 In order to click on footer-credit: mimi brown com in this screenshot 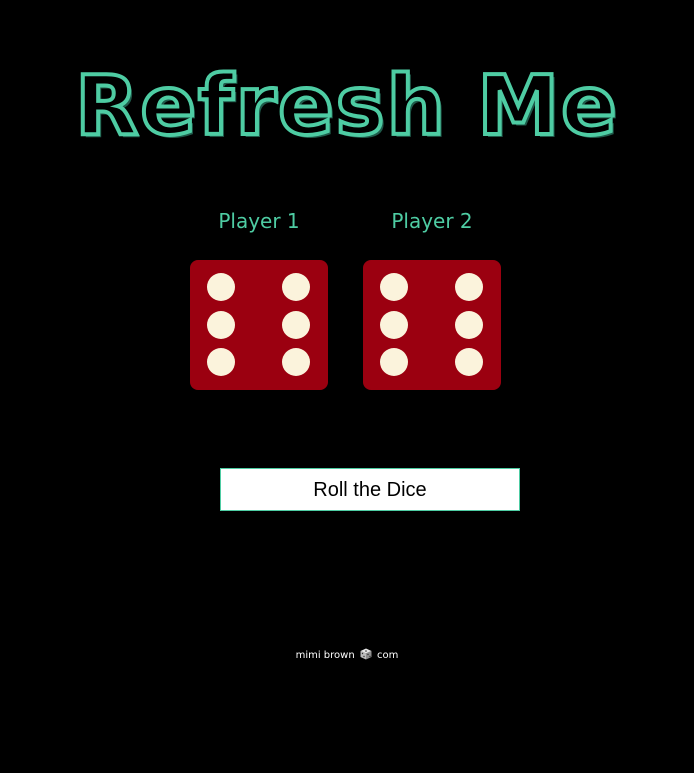, I will do `click(347, 656)`.